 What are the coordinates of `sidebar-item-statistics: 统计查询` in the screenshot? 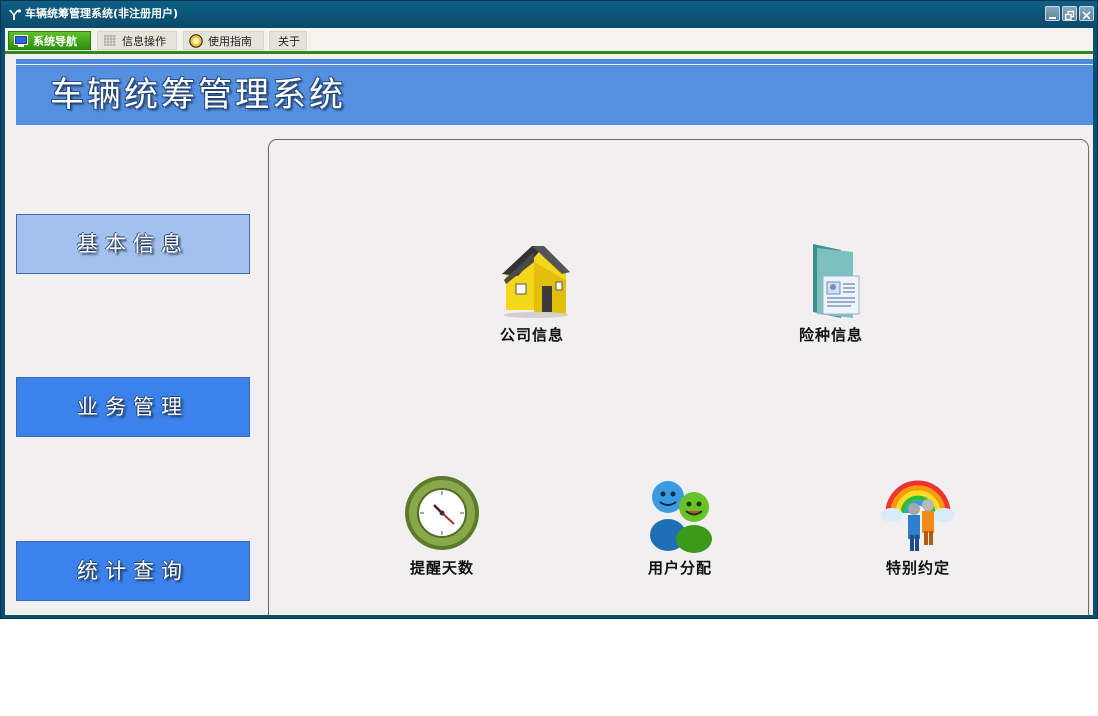 It's located at (133, 571).